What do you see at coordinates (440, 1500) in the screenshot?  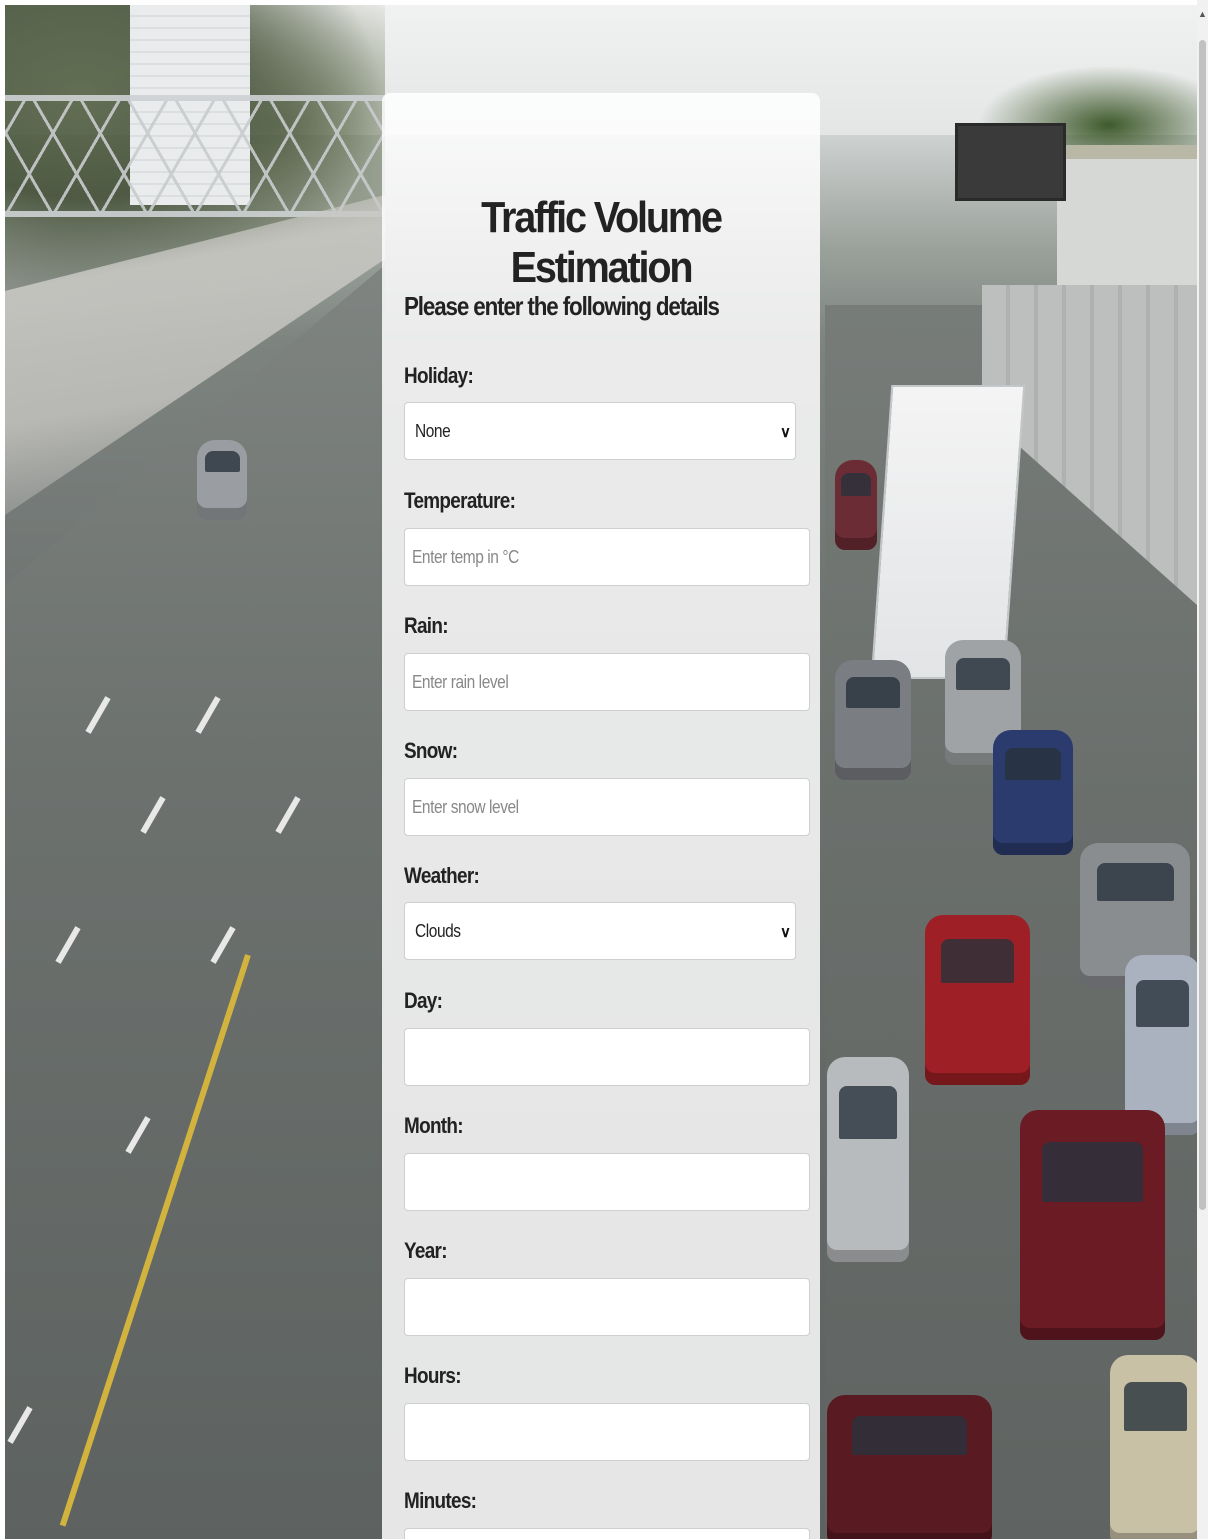 I see `minutes-label: Minutes:` at bounding box center [440, 1500].